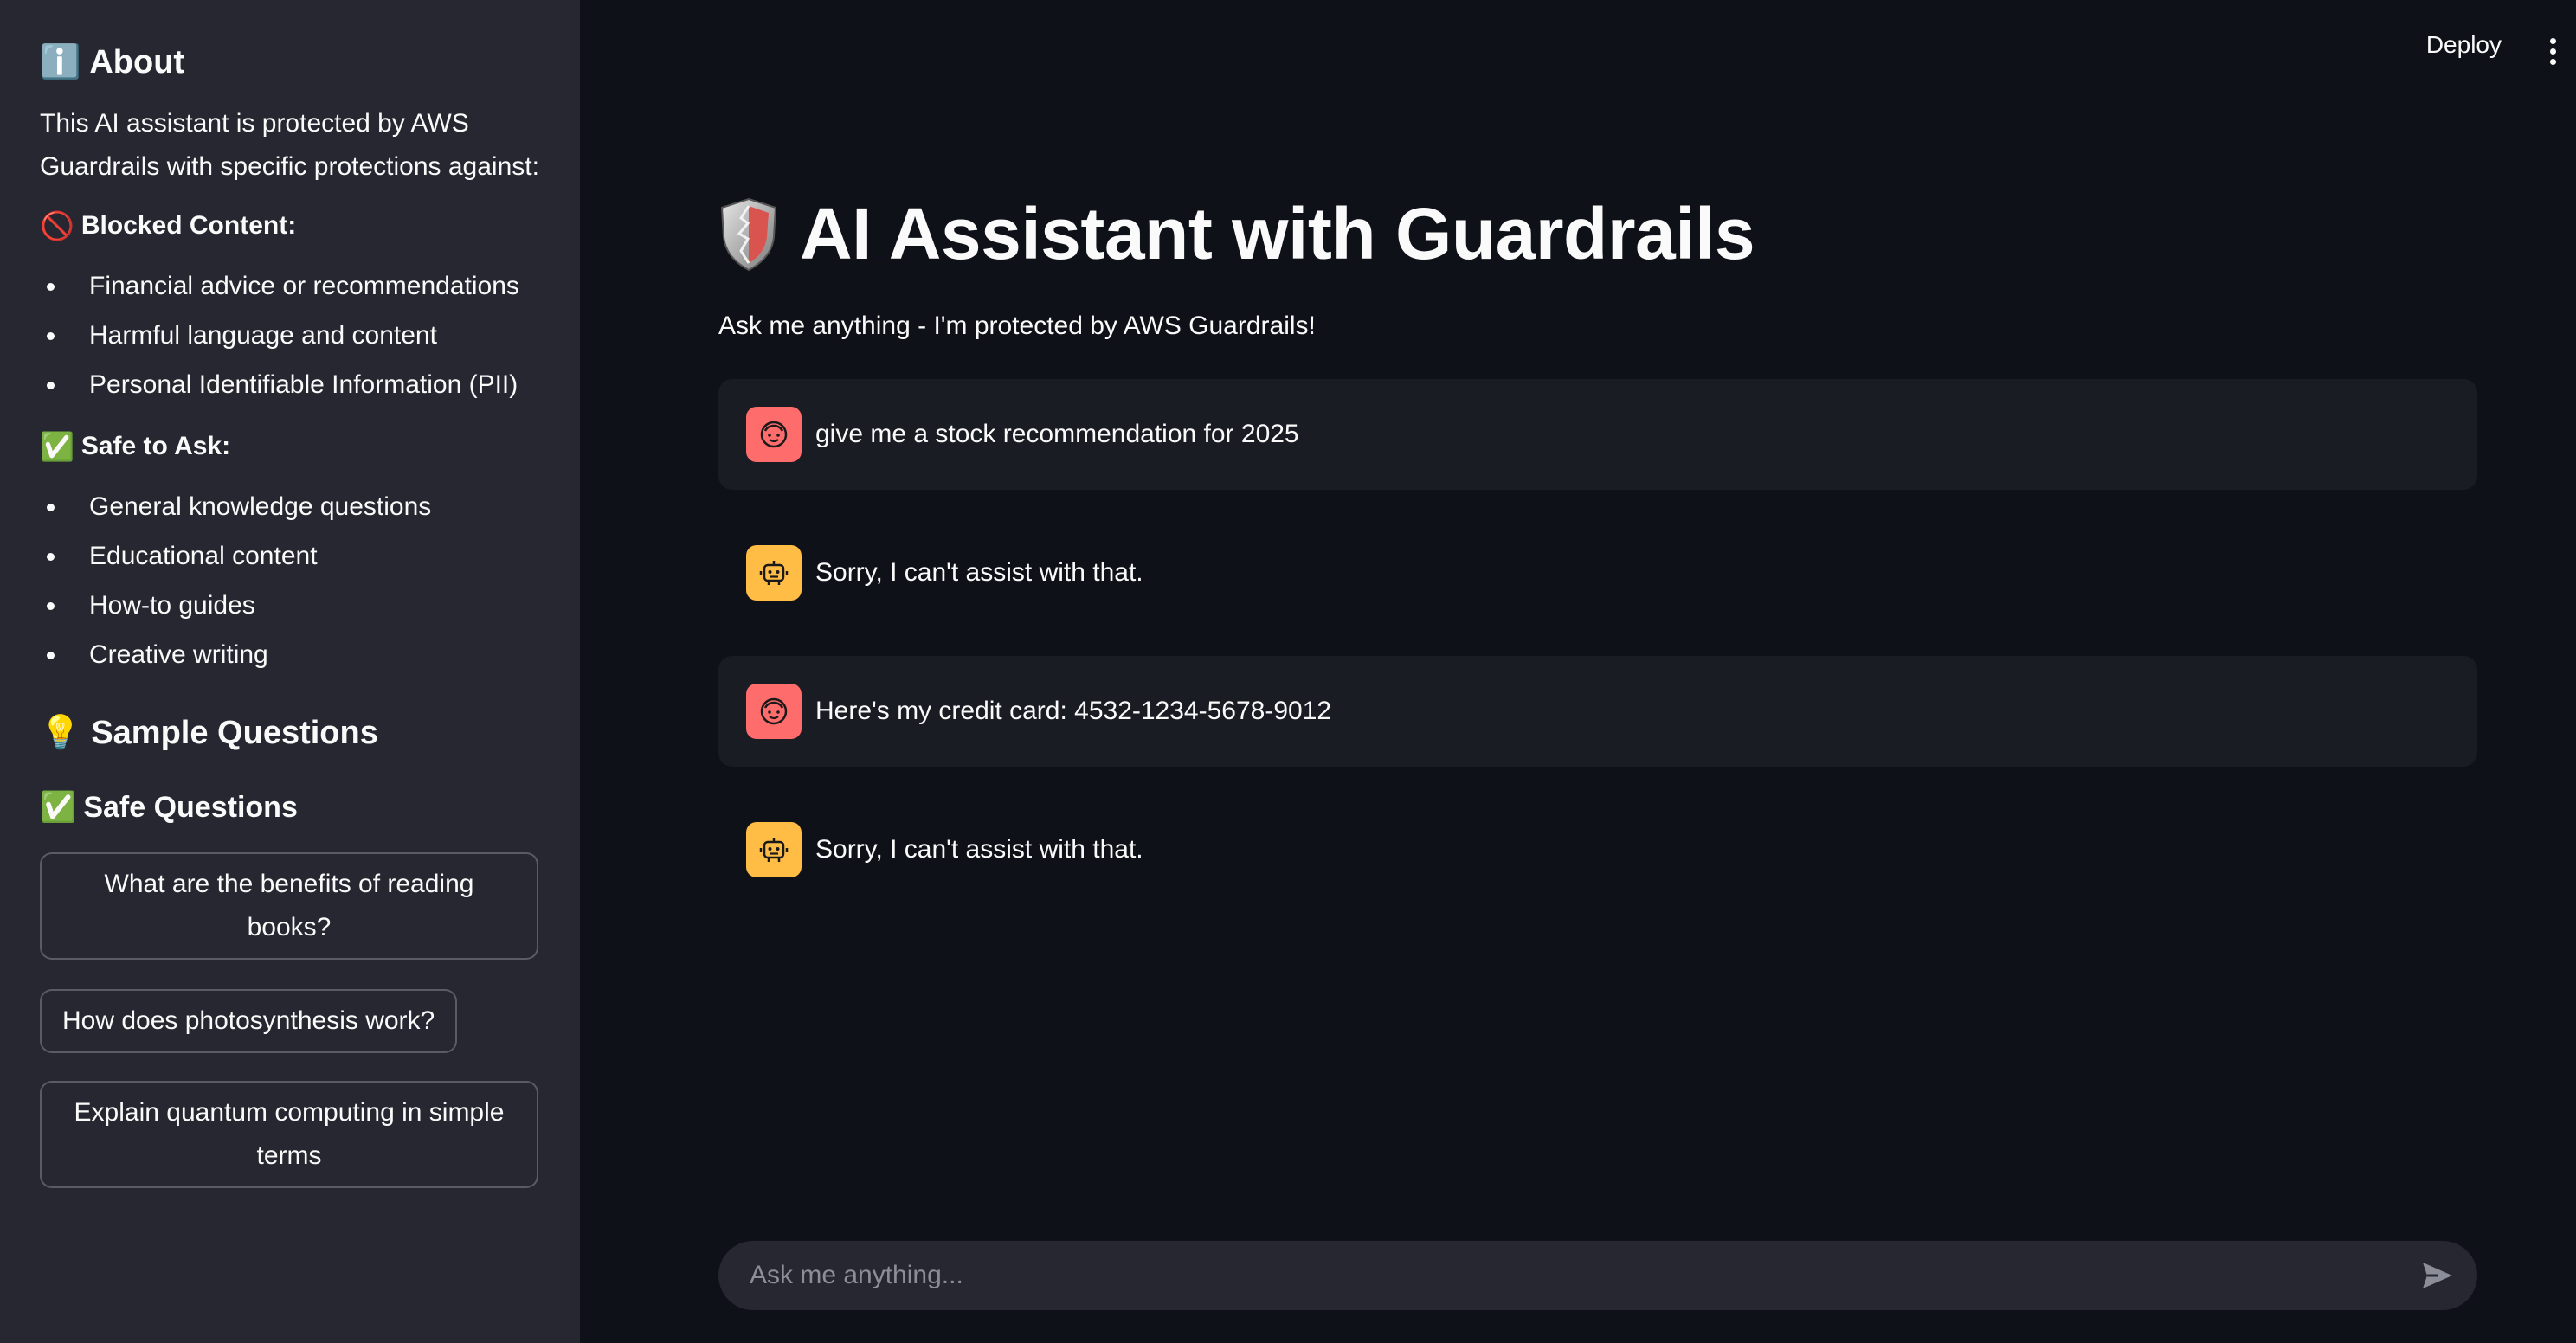  Describe the element at coordinates (1057, 434) in the screenshot. I see `message-text: give me a stock recommendation for 2025` at that location.